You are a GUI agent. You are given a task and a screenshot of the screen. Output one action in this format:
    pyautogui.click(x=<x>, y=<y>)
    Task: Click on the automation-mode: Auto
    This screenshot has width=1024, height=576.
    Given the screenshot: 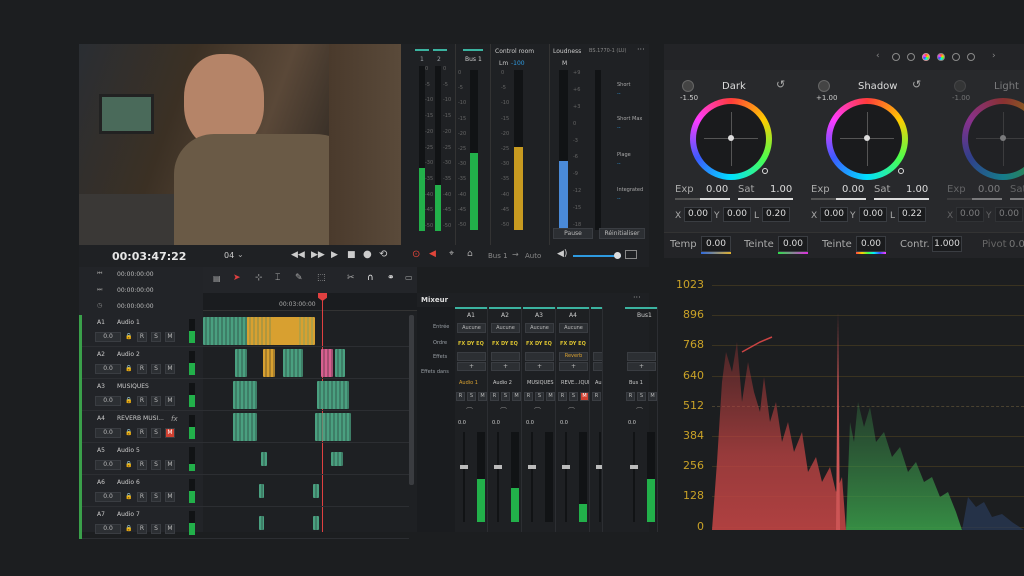 What is the action you would take?
    pyautogui.click(x=533, y=256)
    